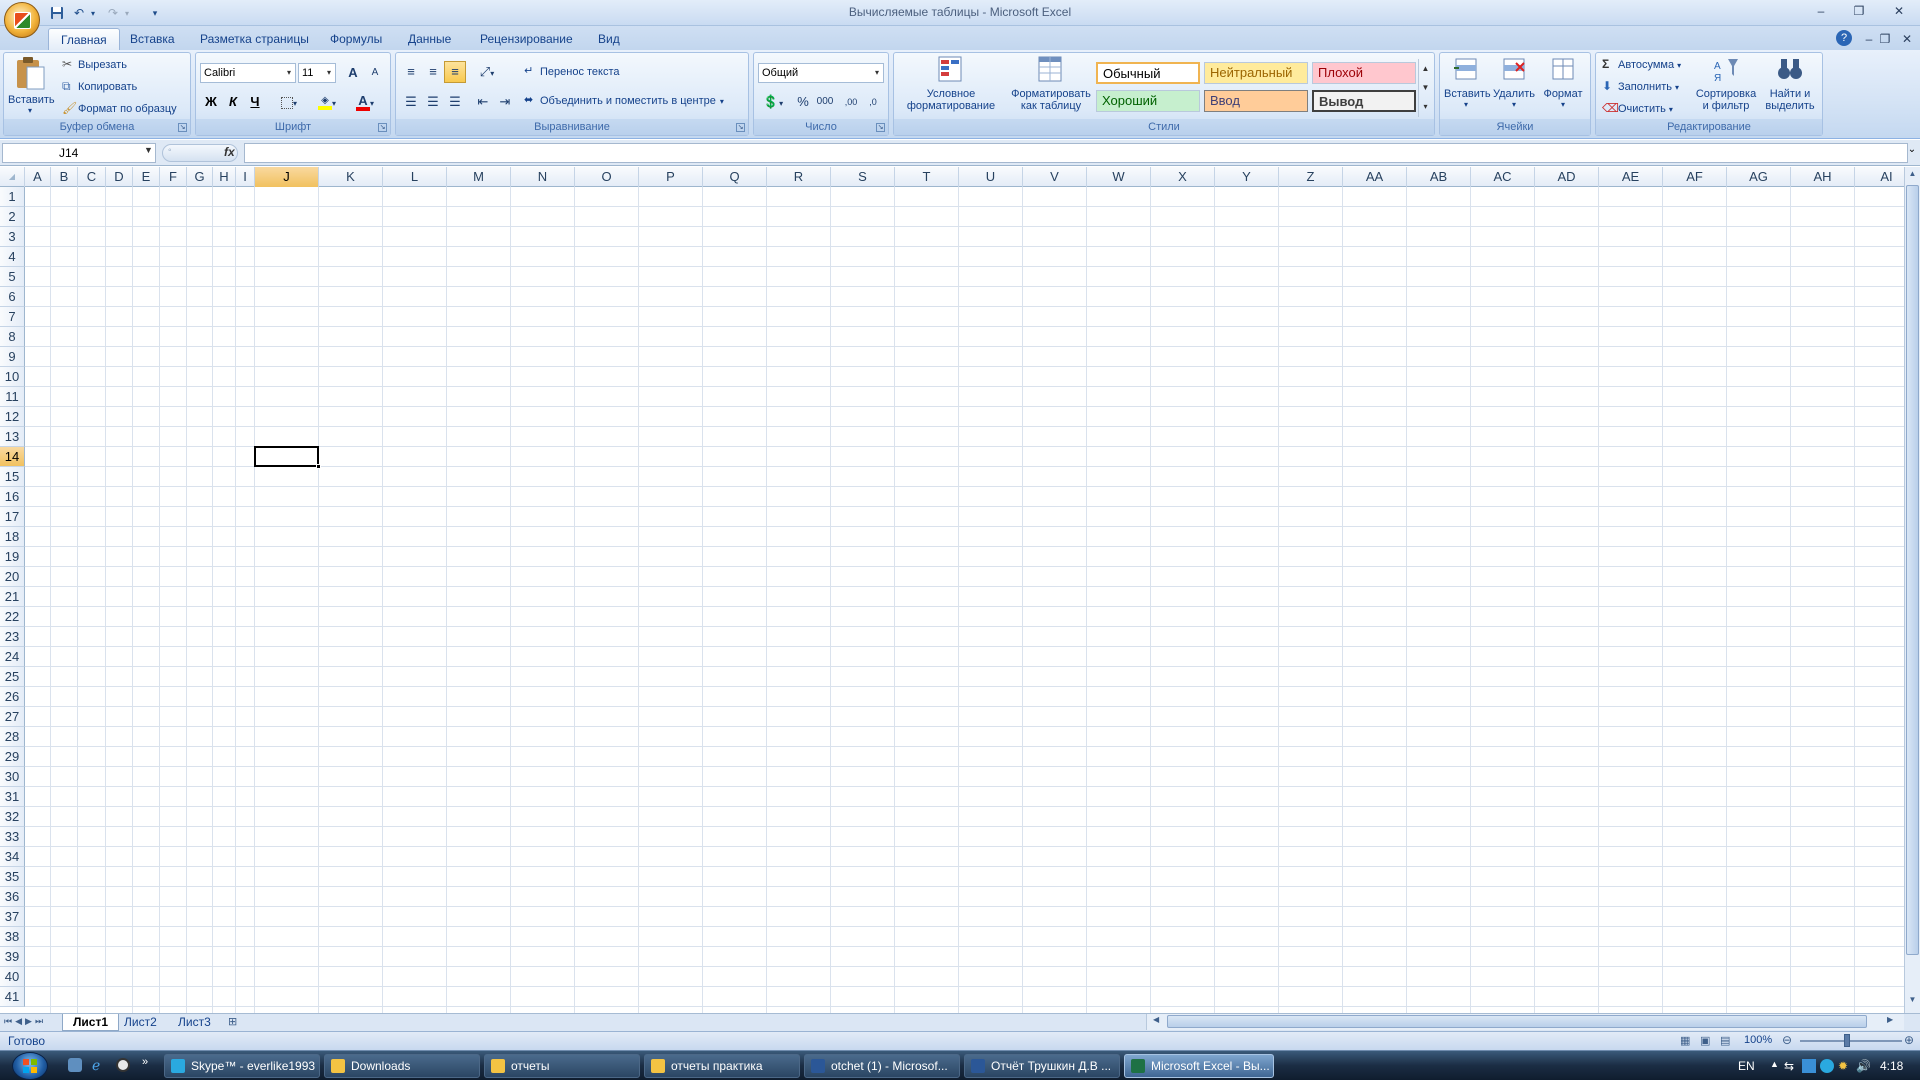  What do you see at coordinates (487, 72) in the screenshot?
I see `orientation-icon: ⤢▾` at bounding box center [487, 72].